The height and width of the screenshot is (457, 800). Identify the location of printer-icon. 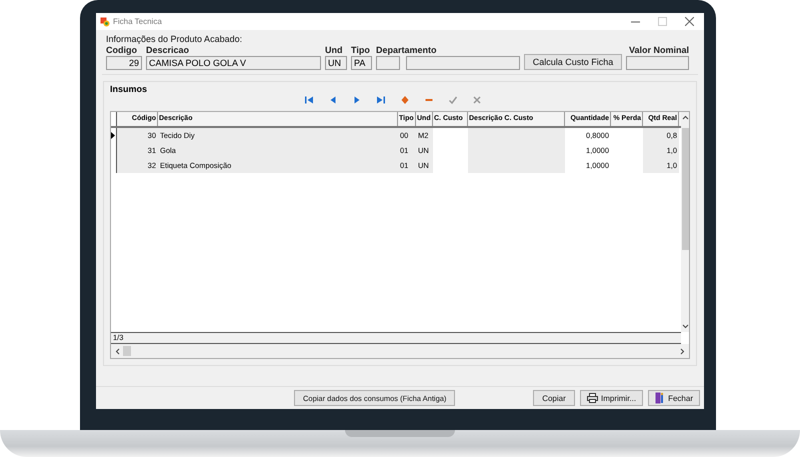
(592, 398).